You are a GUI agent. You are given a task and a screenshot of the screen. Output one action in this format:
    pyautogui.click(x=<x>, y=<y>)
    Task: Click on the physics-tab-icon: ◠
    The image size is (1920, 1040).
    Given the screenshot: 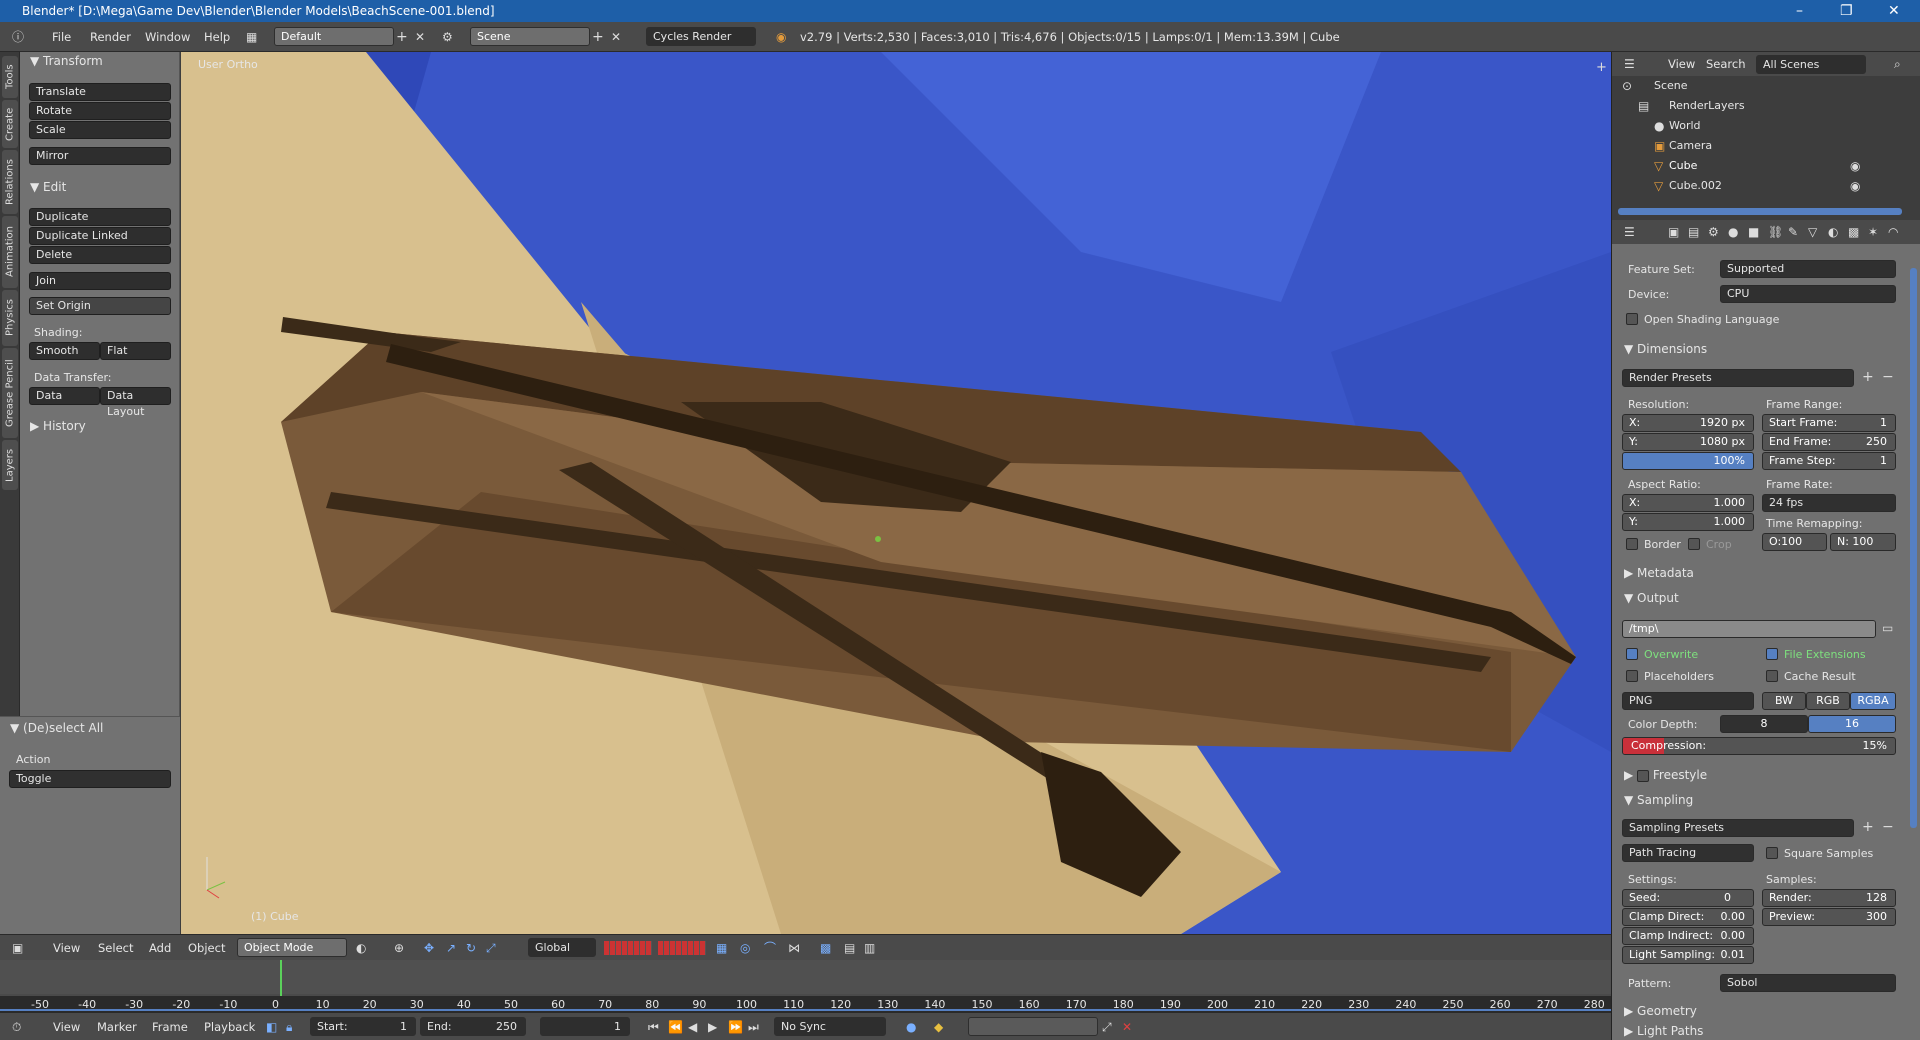 What is the action you would take?
    pyautogui.click(x=1893, y=232)
    